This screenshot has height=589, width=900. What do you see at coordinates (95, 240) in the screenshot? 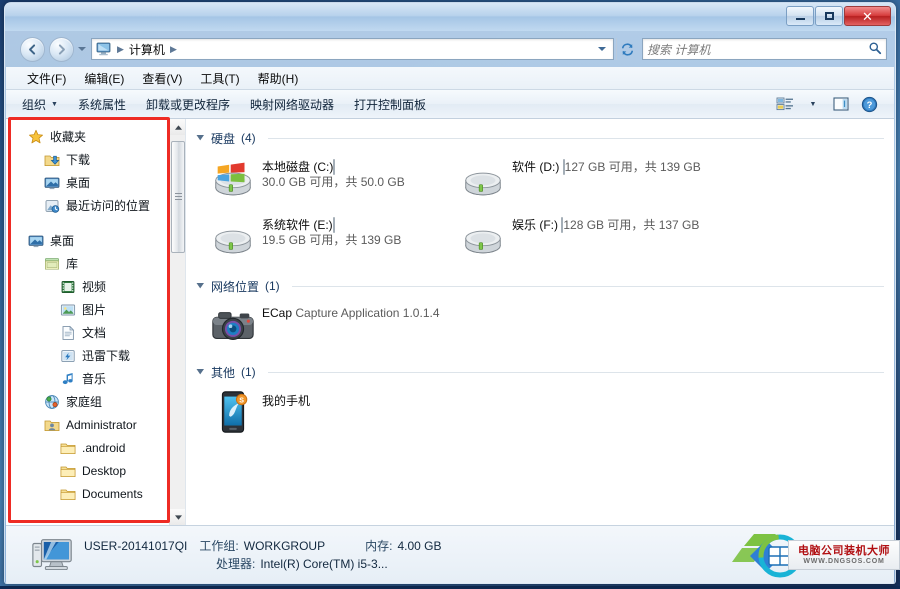
I see `sidebar-item-desktop: 桌面` at bounding box center [95, 240].